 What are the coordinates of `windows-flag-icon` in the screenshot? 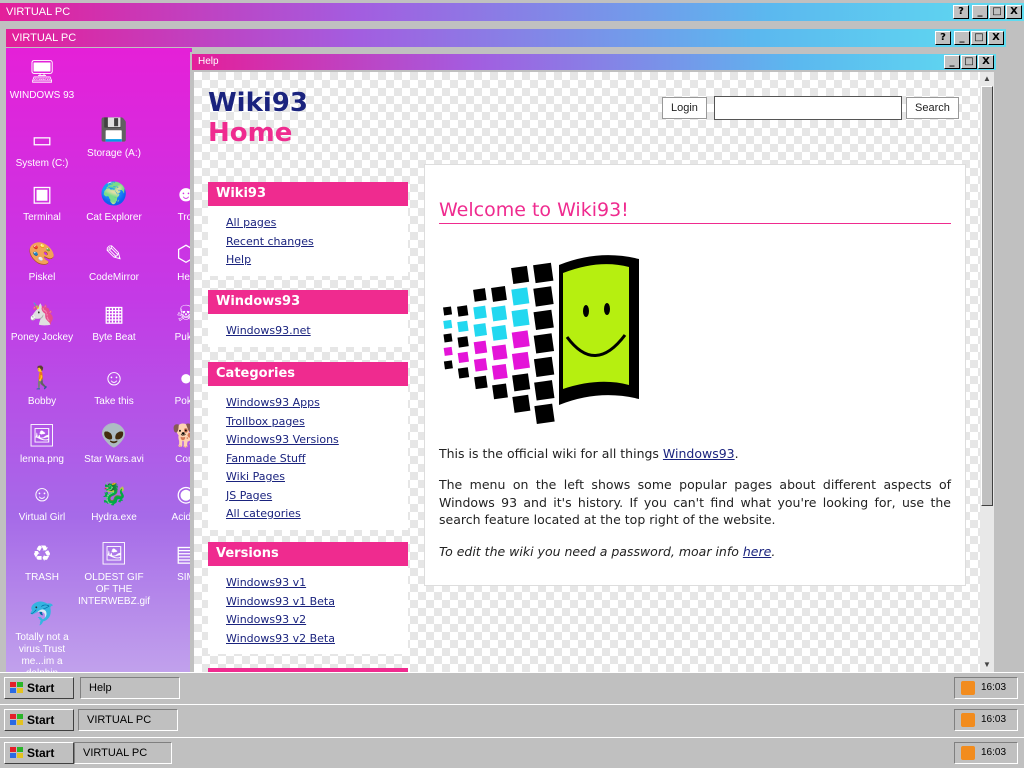 It's located at (16, 752).